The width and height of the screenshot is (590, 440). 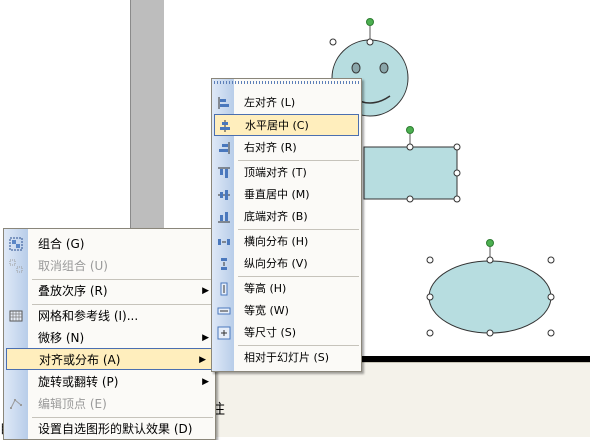 I want to click on submenu-item-align-center: 水平居中 (C), so click(x=286, y=125).